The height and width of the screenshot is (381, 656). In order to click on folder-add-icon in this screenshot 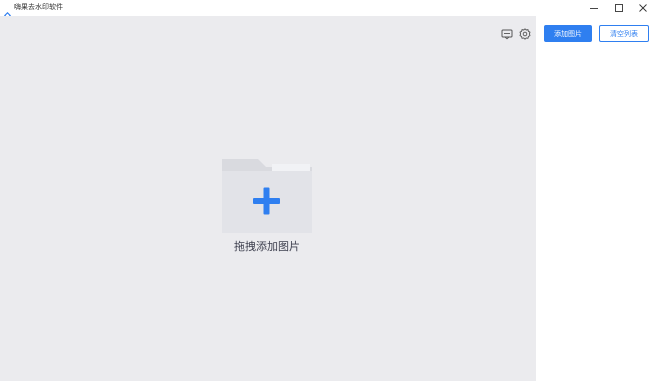, I will do `click(267, 196)`.